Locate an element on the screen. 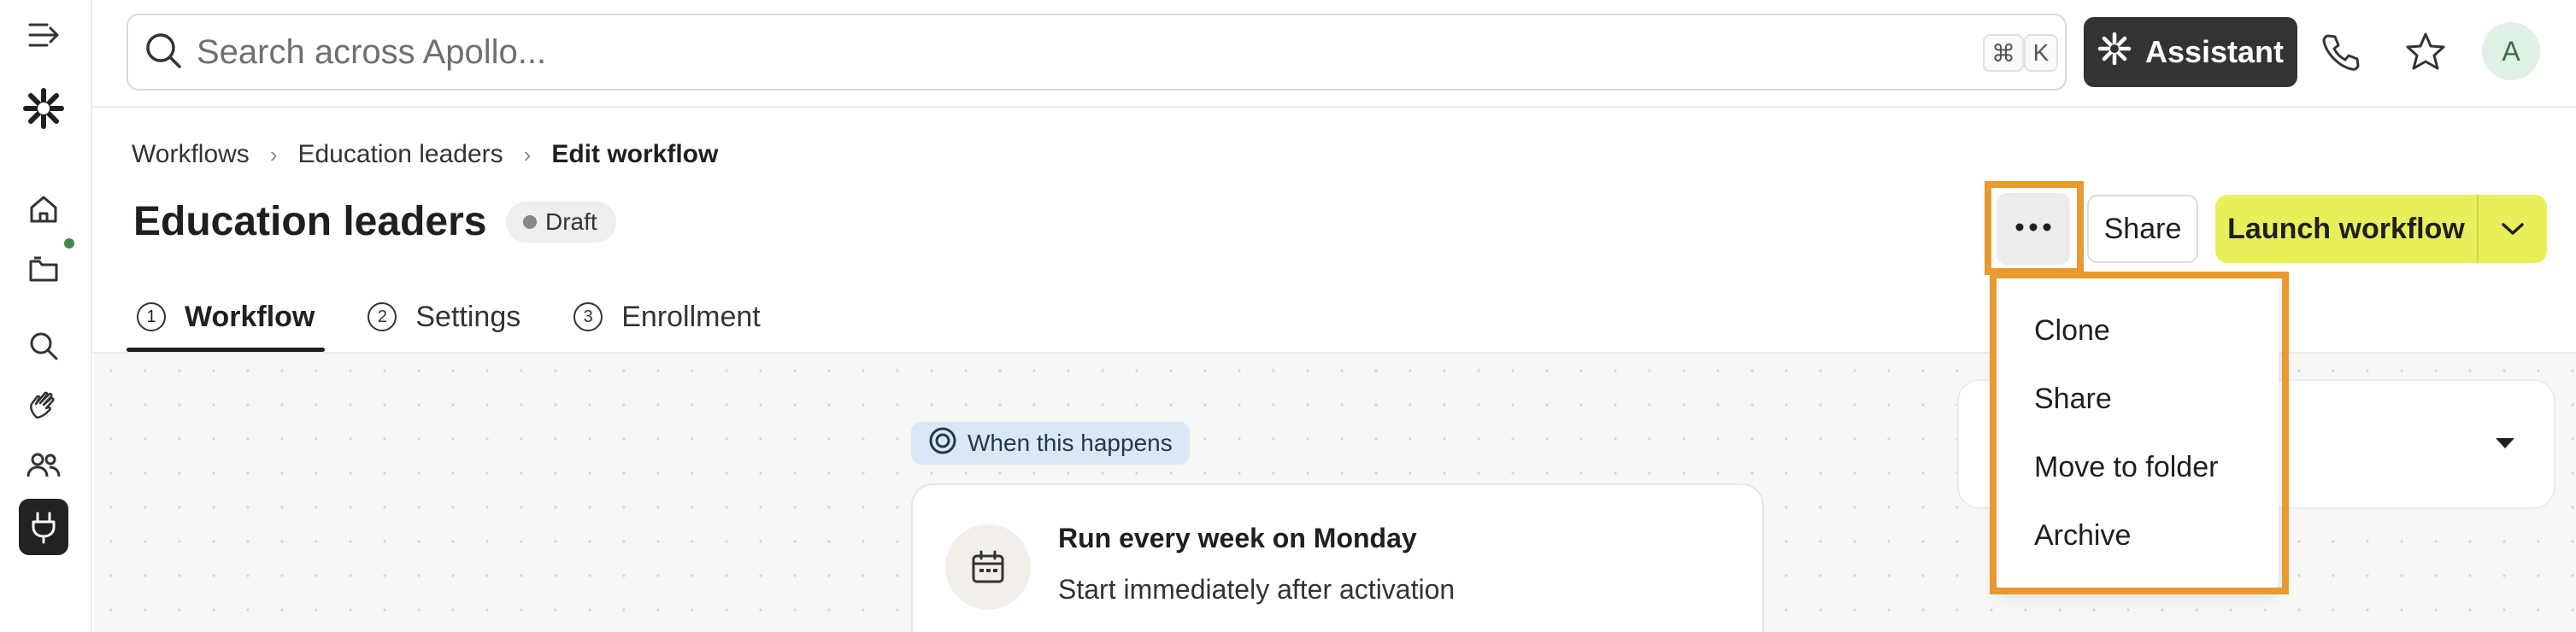  tab-workflow: 1 Workflow is located at coordinates (226, 317).